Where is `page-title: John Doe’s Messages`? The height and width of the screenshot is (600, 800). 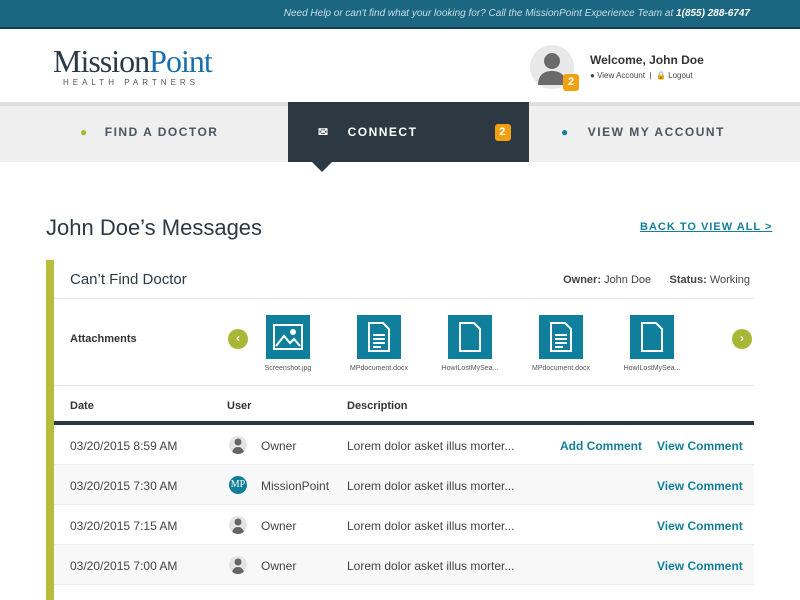
page-title: John Doe’s Messages is located at coordinates (154, 227).